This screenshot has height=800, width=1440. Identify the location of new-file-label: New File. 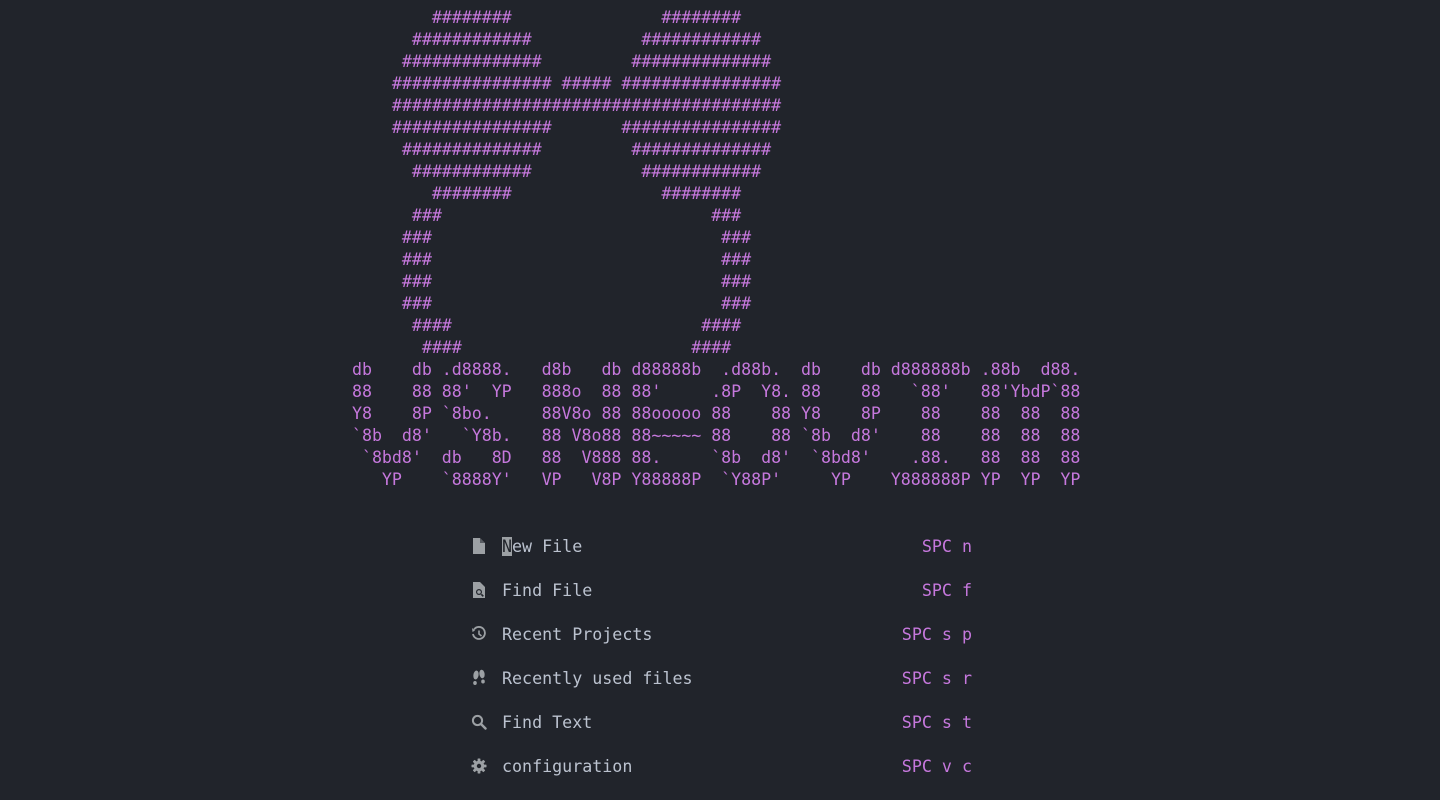
(542, 546).